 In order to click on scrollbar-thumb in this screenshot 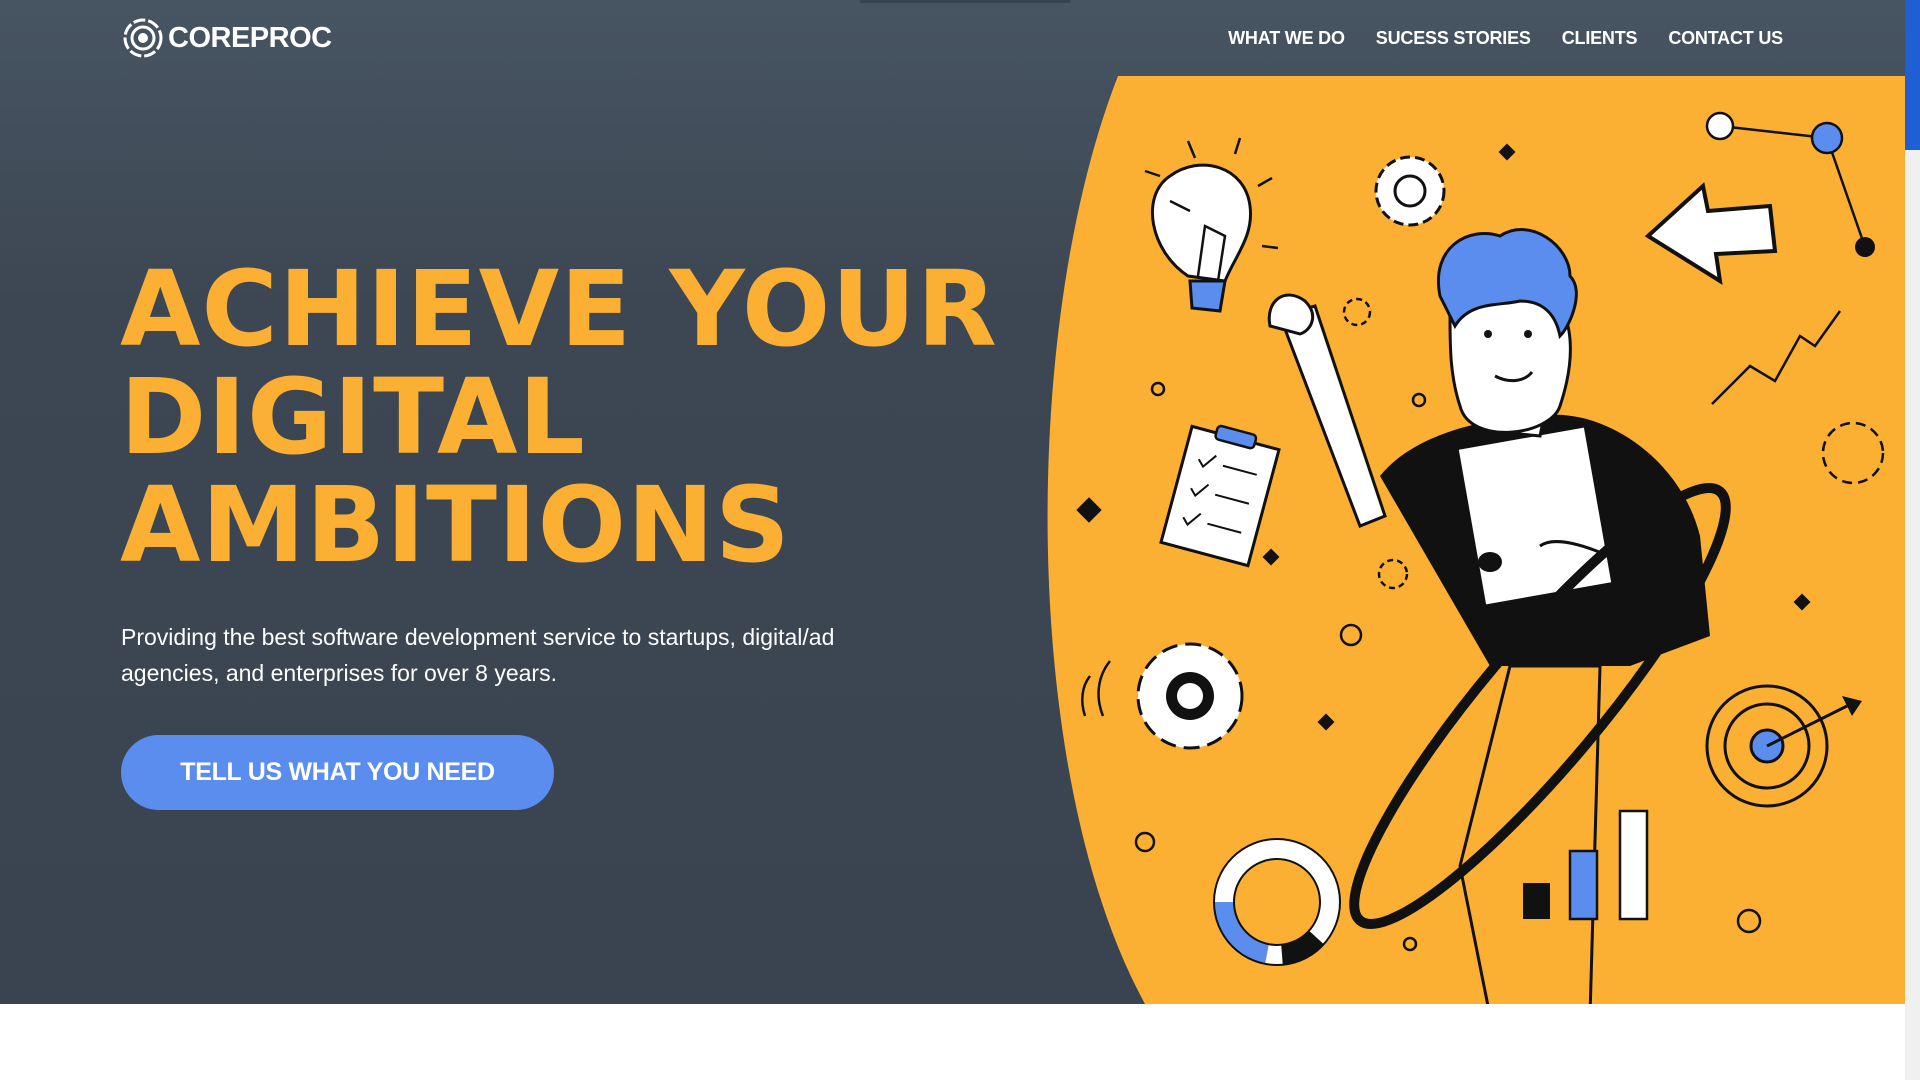, I will do `click(1912, 75)`.